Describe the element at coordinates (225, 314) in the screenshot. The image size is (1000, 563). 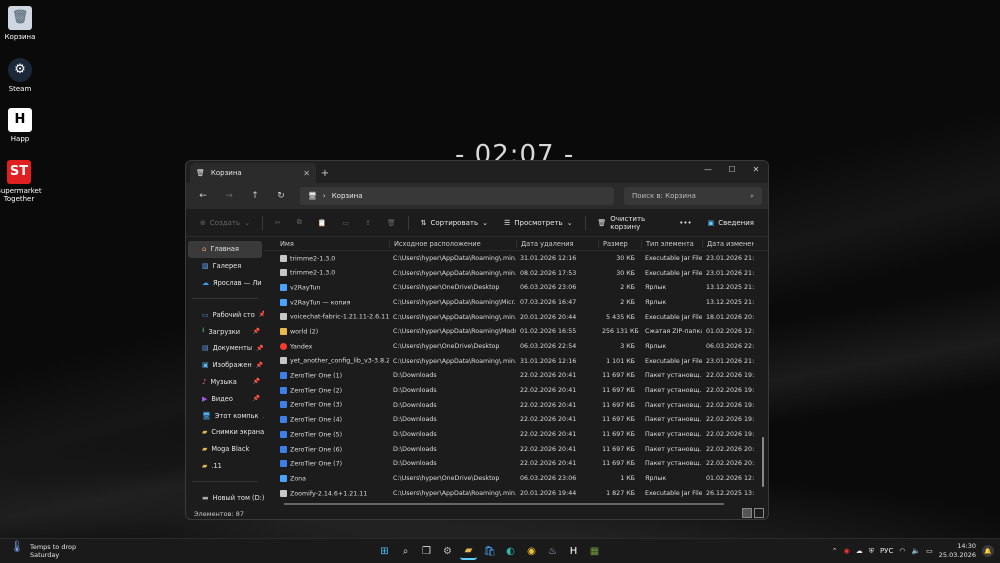
I see `nav-item: ▭Рабочий сто📌` at that location.